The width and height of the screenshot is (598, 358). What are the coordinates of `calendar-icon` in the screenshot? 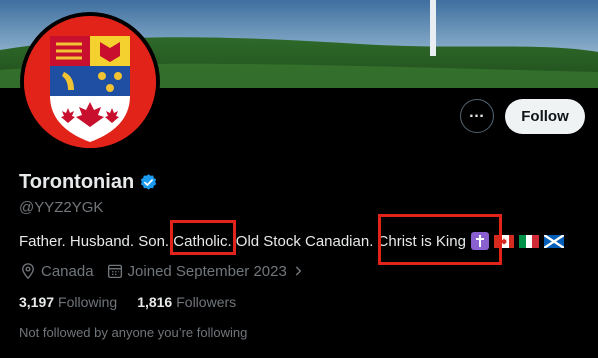 It's located at (114, 271).